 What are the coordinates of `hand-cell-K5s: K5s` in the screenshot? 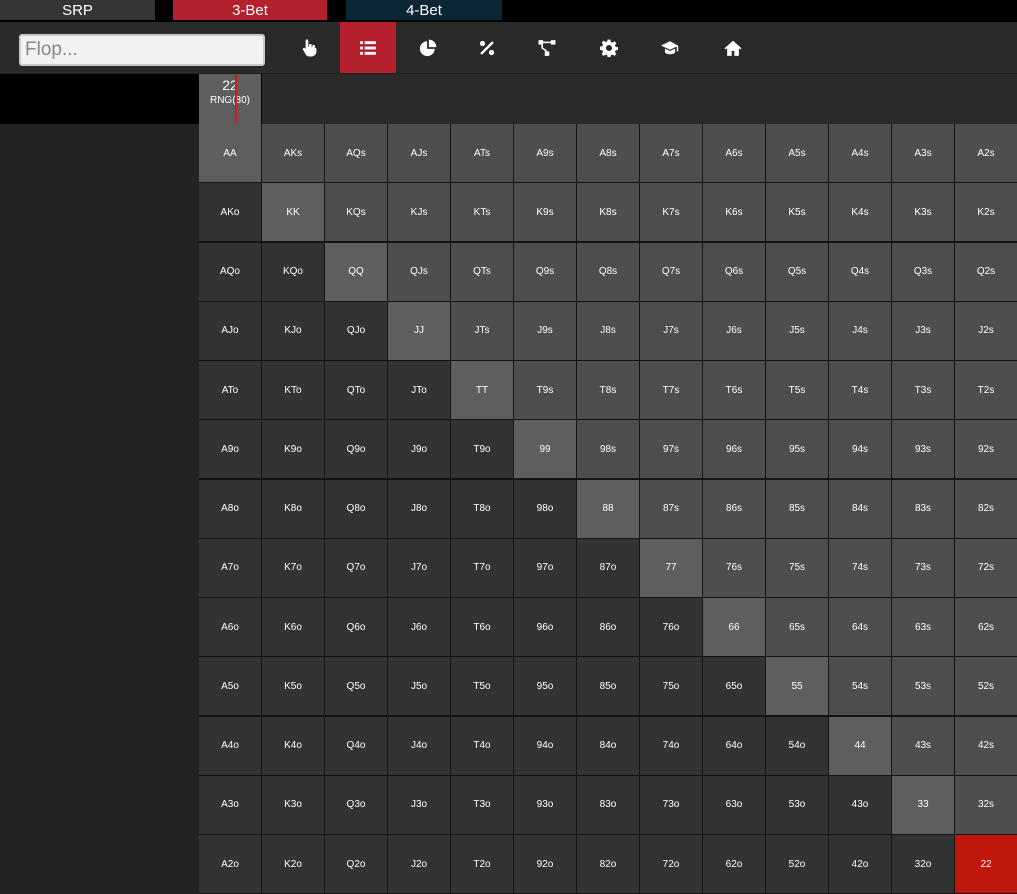 It's located at (797, 212).